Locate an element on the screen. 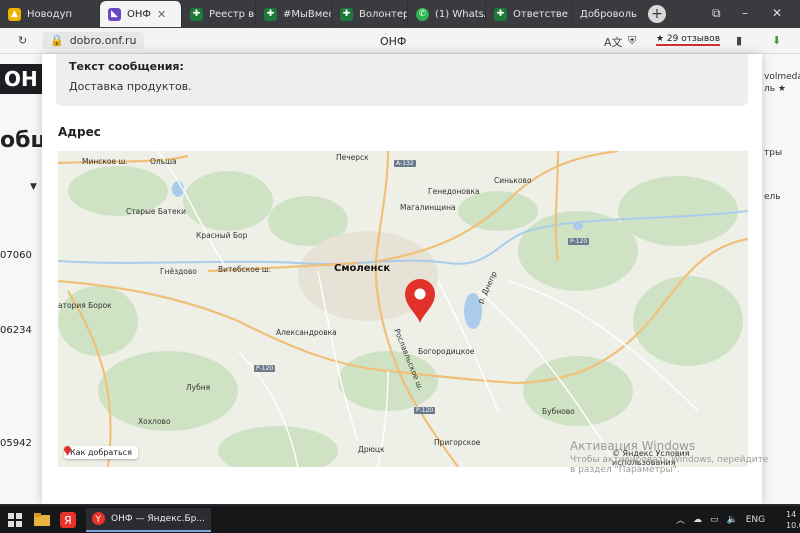 This screenshot has width=800, height=533. reviews-badge: ★ 29 отзывов is located at coordinates (688, 40).